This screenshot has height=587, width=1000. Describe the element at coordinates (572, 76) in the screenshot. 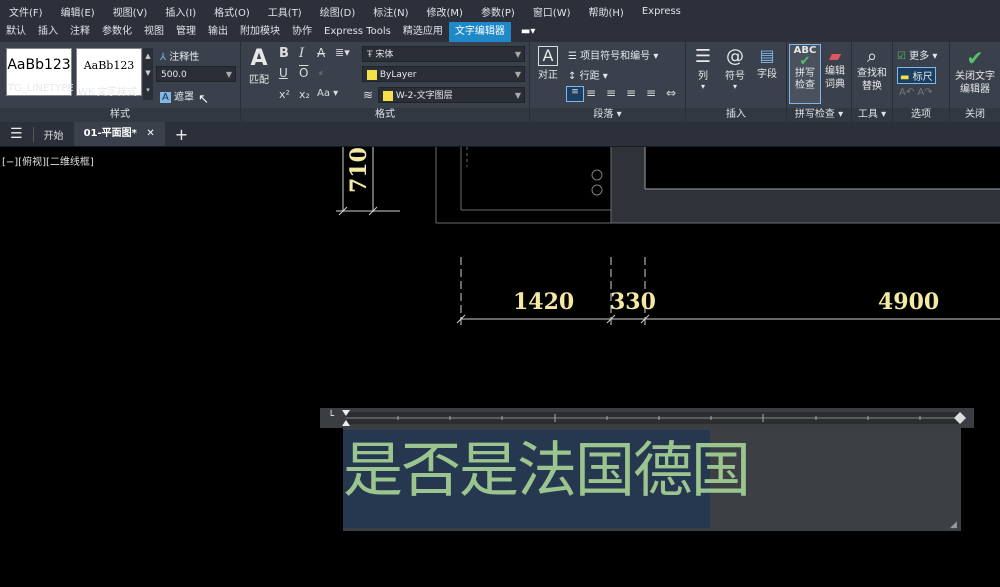

I see `line-spacing-icon: ↕` at that location.